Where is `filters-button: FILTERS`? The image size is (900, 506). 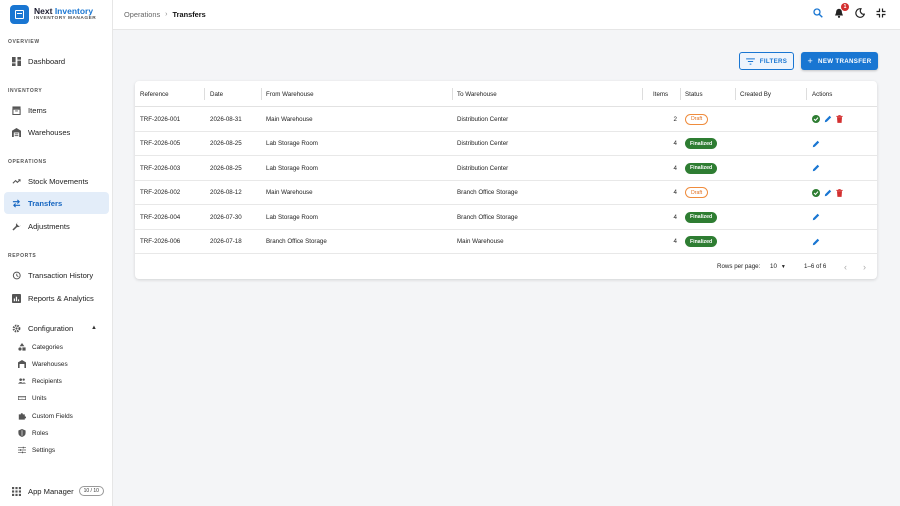 filters-button: FILTERS is located at coordinates (766, 61).